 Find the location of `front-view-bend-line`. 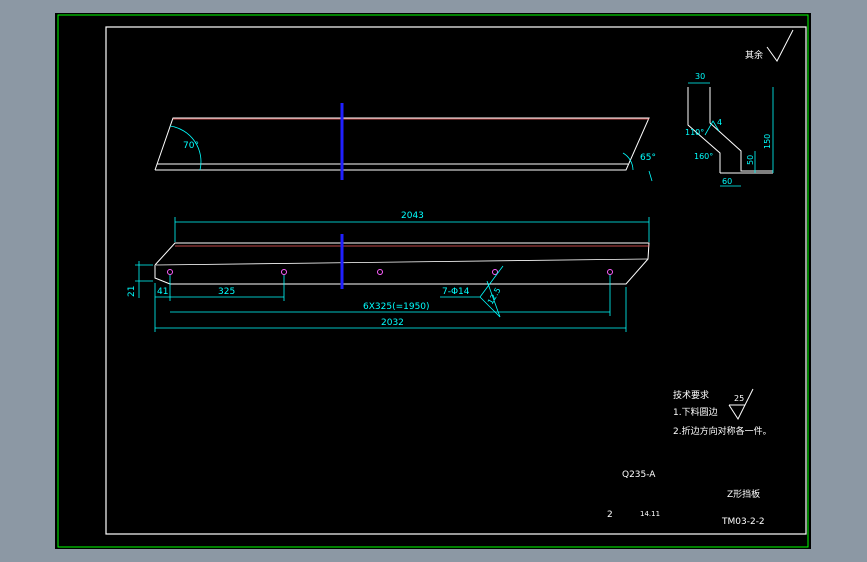

front-view-bend-line is located at coordinates (402, 262).